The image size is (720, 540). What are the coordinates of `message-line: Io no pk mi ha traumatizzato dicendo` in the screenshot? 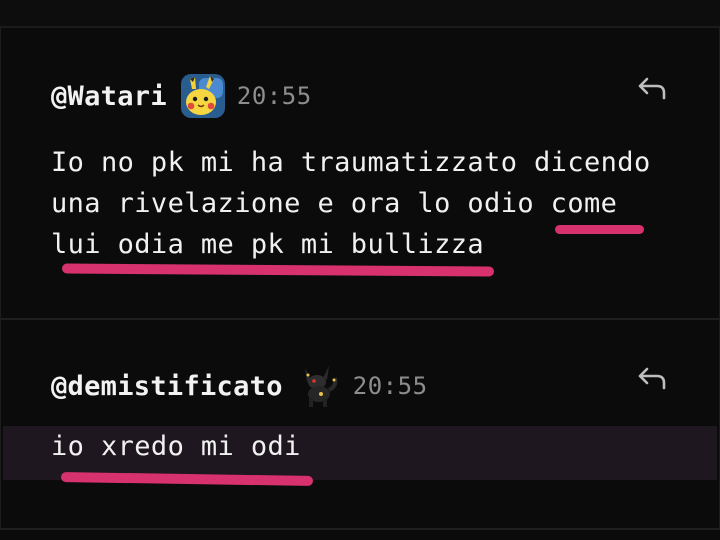 It's located at (351, 162).